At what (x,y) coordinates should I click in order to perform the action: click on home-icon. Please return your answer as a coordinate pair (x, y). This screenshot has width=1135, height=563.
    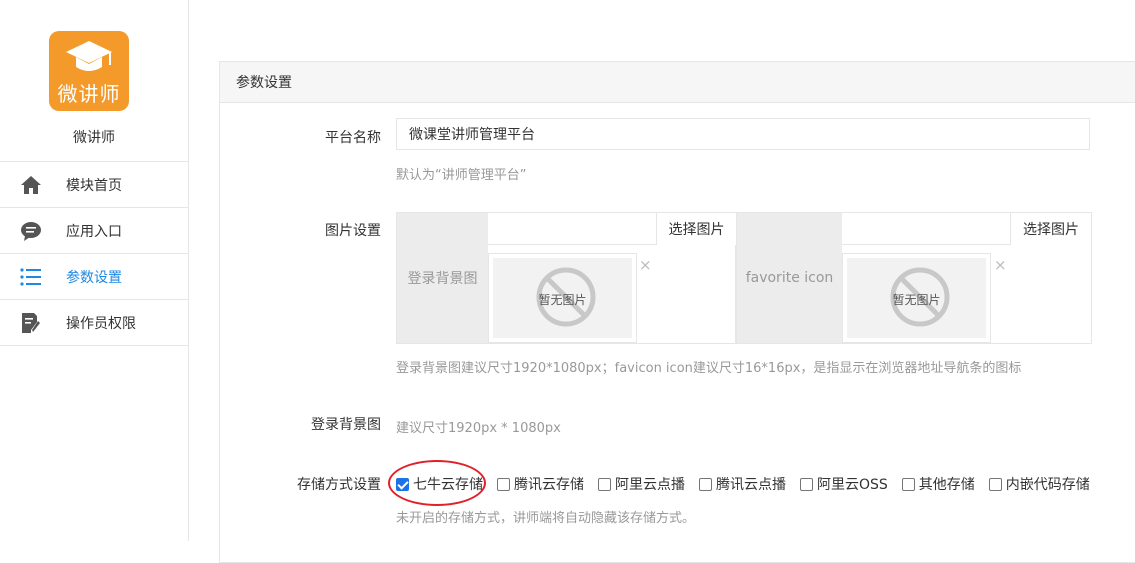
    Looking at the image, I should click on (31, 185).